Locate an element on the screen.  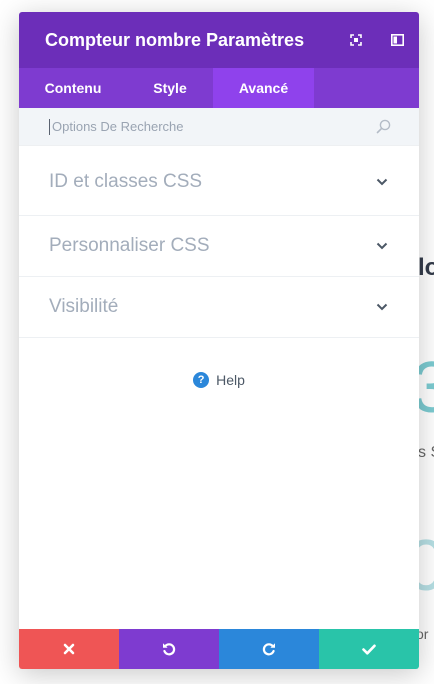
help-icon: ? is located at coordinates (201, 380).